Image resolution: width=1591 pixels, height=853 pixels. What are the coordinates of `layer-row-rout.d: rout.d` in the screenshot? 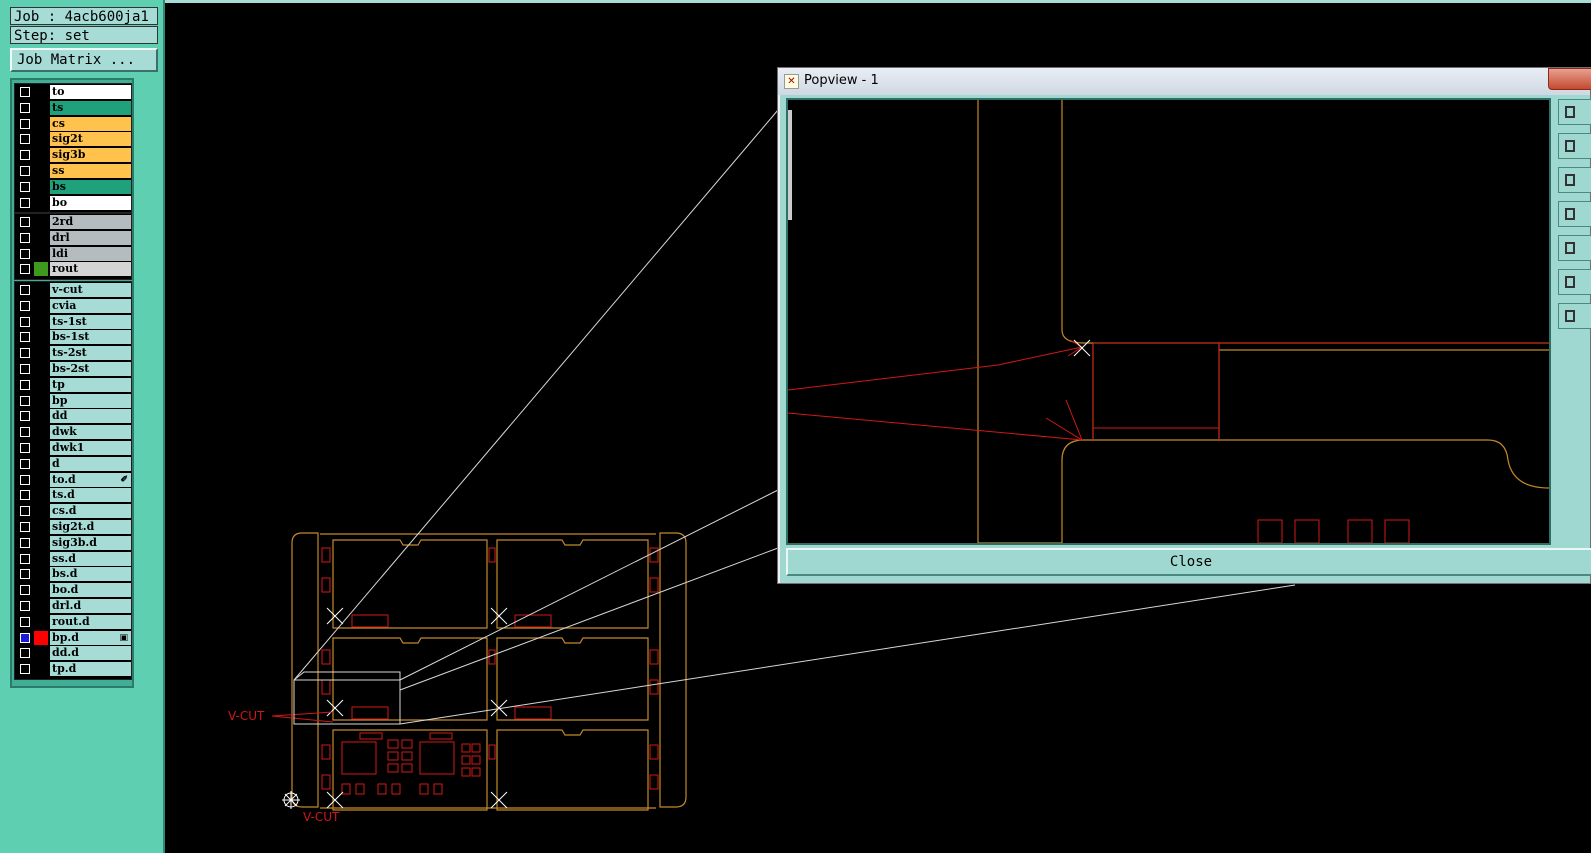 It's located at (73, 621).